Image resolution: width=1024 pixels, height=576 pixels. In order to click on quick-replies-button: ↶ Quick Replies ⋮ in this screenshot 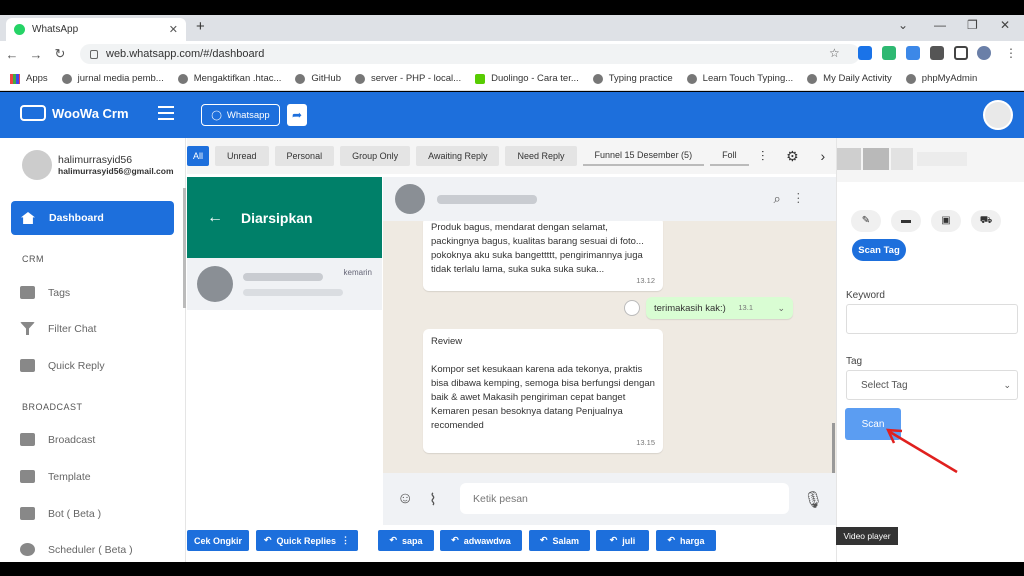, I will do `click(307, 540)`.